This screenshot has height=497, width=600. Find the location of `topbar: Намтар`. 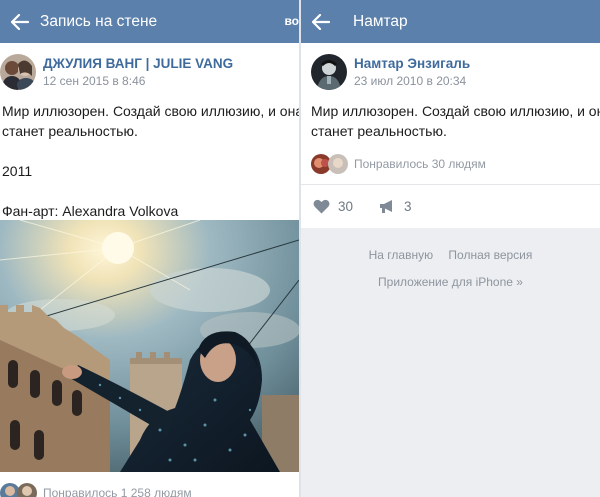

topbar: Намтар is located at coordinates (450, 21).